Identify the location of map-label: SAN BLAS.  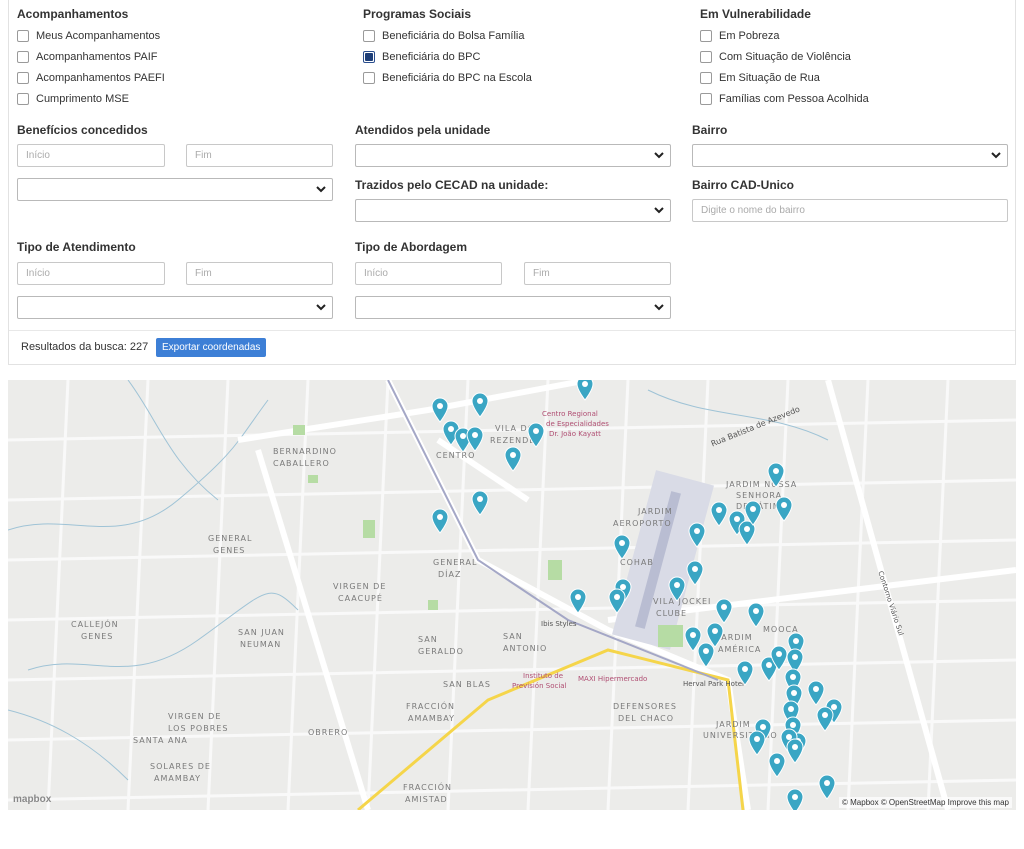
(467, 684).